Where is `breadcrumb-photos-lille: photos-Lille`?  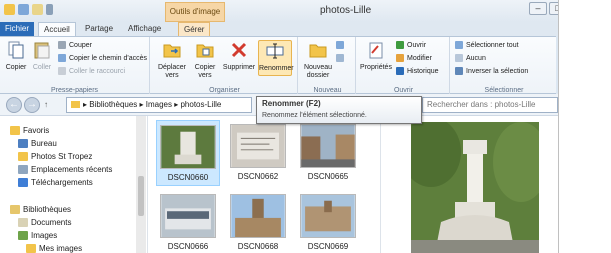 breadcrumb-photos-lille: photos-Lille is located at coordinates (200, 104).